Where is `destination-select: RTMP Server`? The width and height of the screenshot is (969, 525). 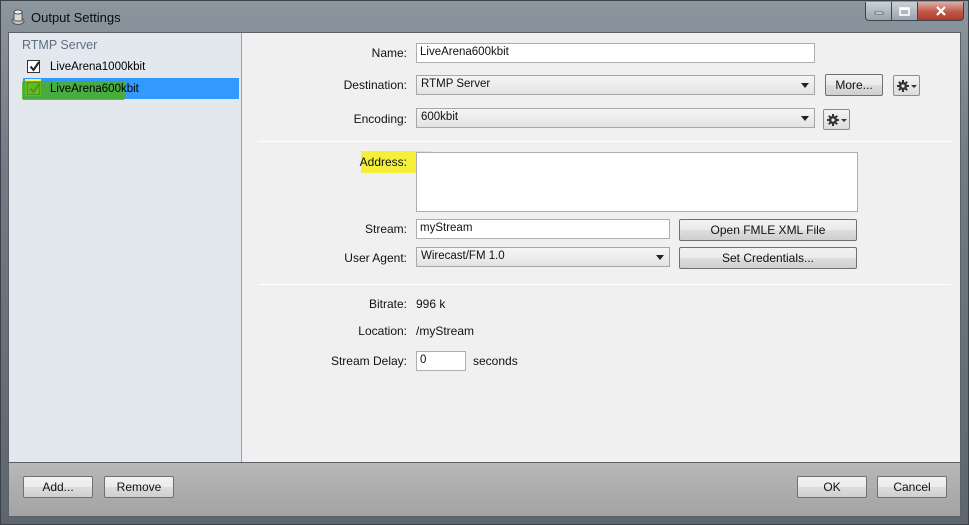 destination-select: RTMP Server is located at coordinates (615, 85).